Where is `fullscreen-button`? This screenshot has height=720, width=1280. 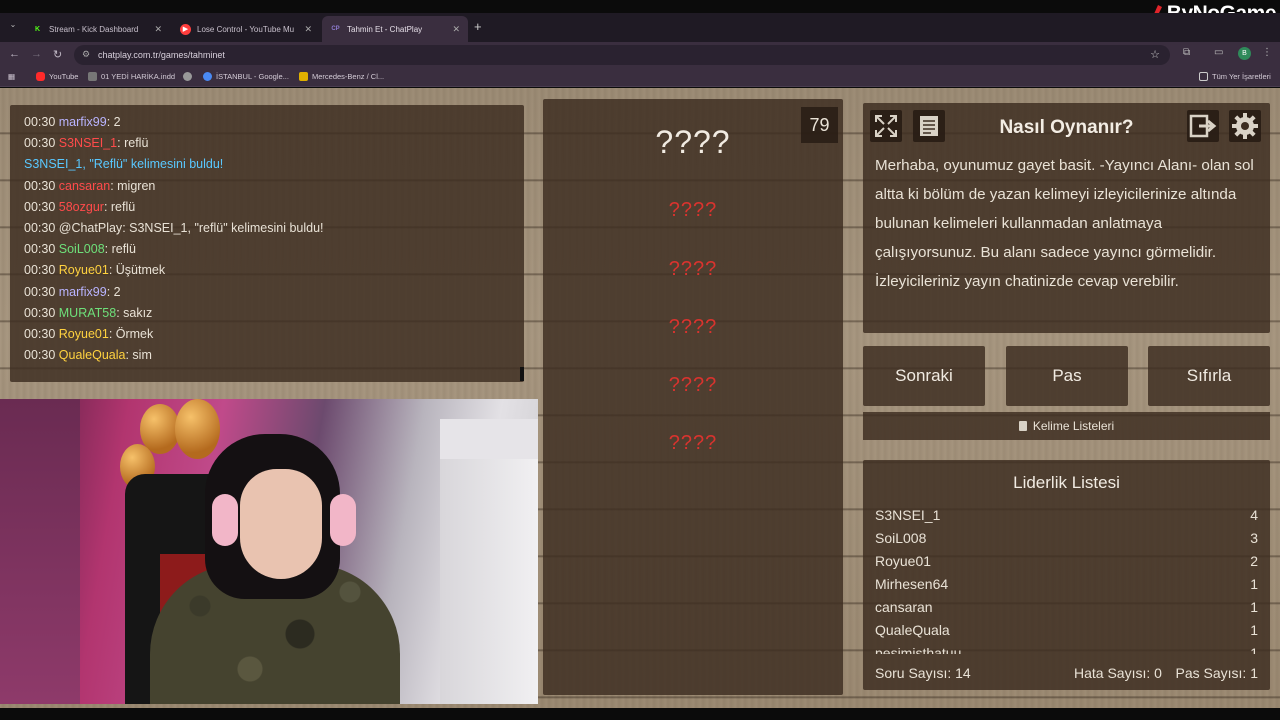
fullscreen-button is located at coordinates (886, 126).